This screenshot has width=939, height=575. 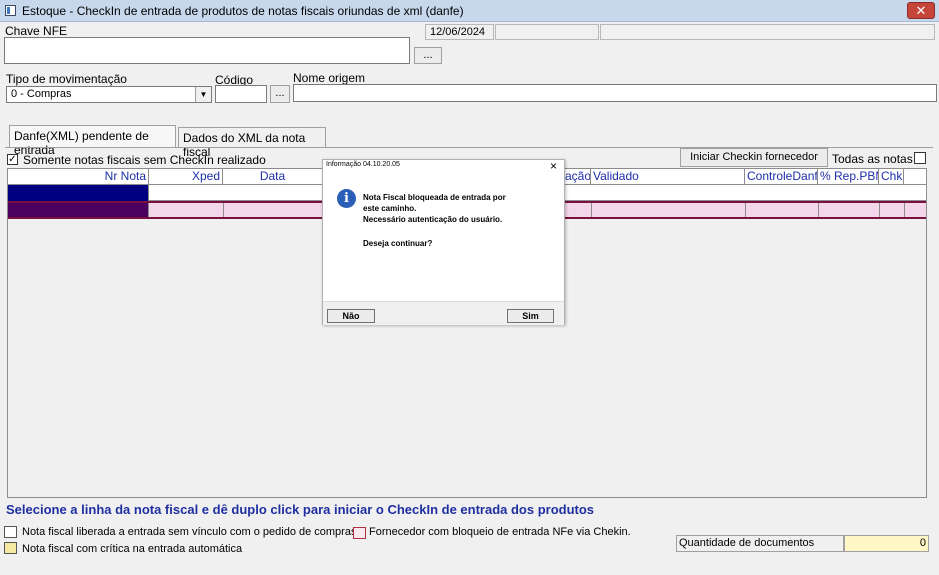 I want to click on date-field: 12/06/2024, so click(x=459, y=32).